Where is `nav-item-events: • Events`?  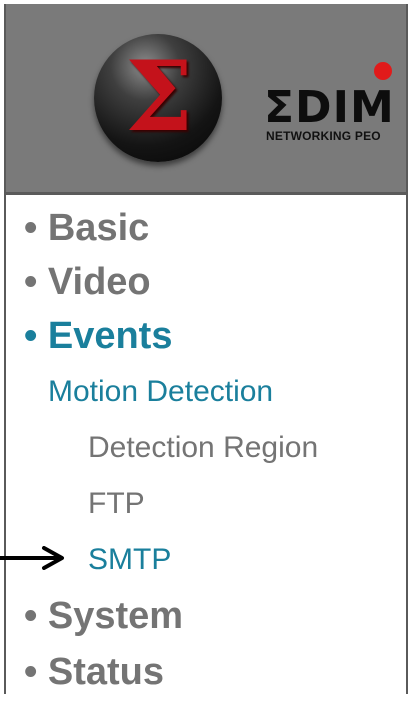 nav-item-events: • Events is located at coordinates (98, 336).